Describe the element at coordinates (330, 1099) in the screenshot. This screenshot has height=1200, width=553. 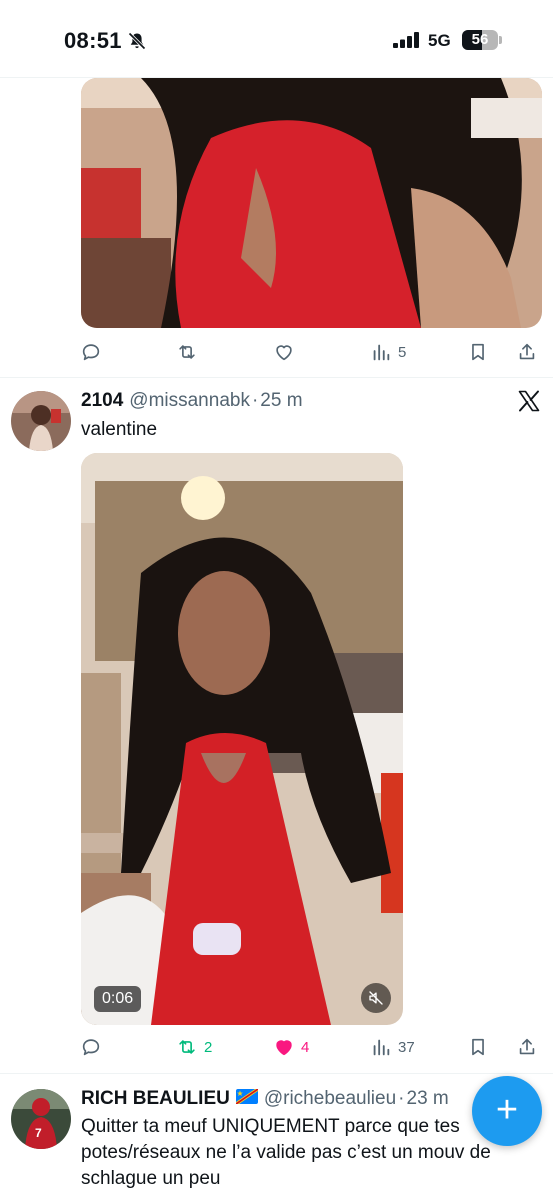
I see `author-handle: @richebeaulieu` at that location.